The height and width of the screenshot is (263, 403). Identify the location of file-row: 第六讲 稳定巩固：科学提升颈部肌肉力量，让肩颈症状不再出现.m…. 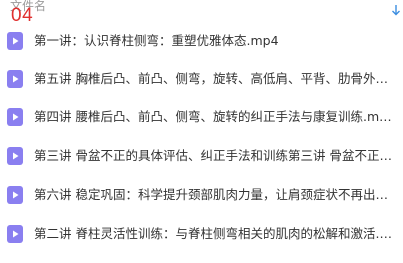
(201, 195).